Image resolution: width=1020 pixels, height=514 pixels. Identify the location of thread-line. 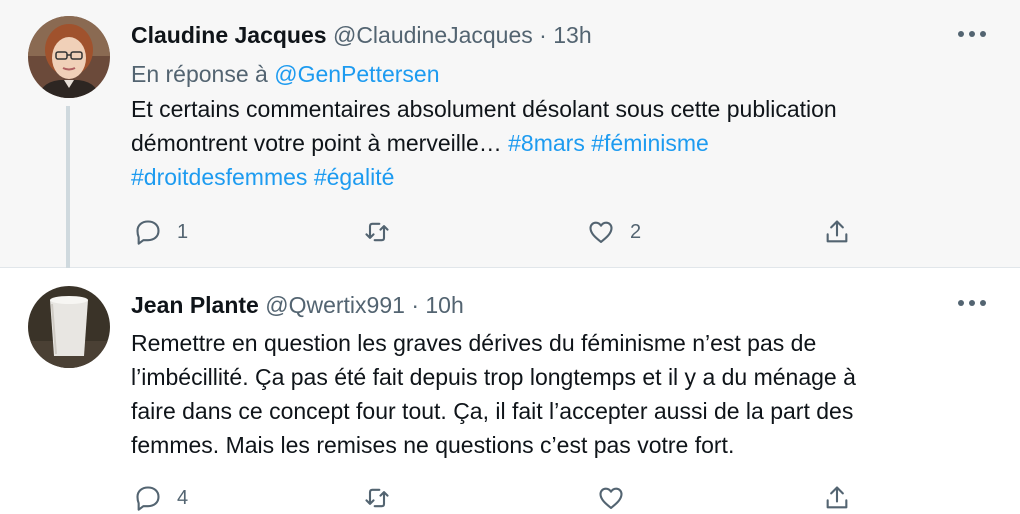
(68, 187).